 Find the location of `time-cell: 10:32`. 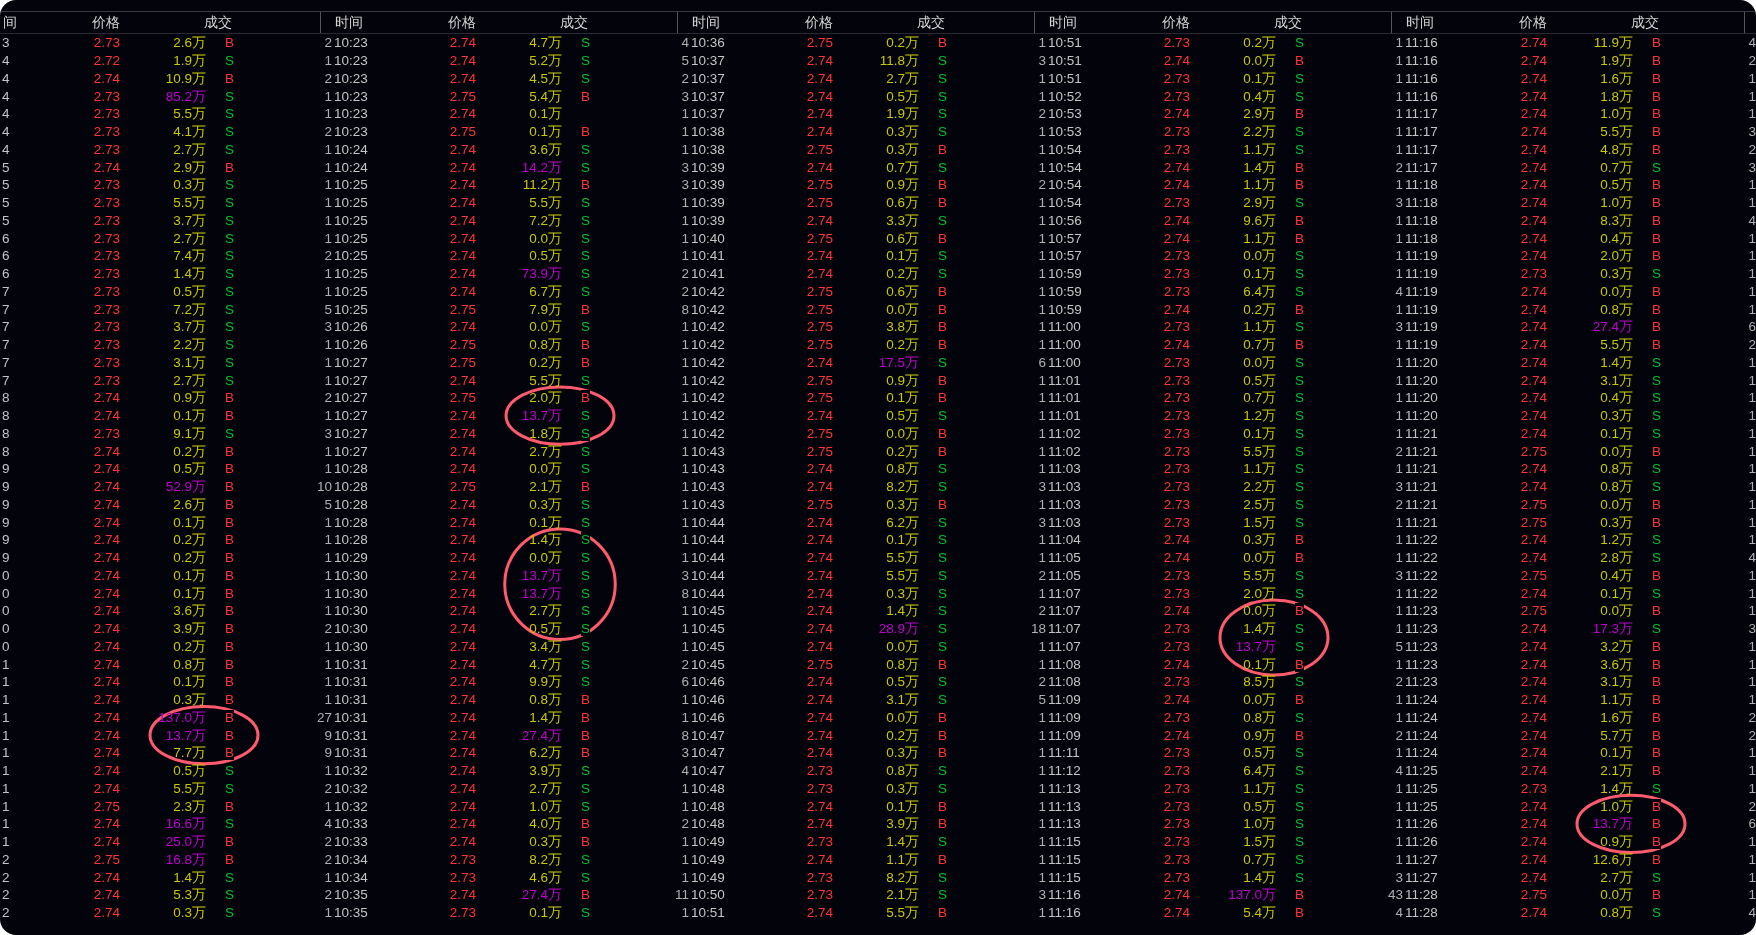

time-cell: 10:32 is located at coordinates (351, 806).